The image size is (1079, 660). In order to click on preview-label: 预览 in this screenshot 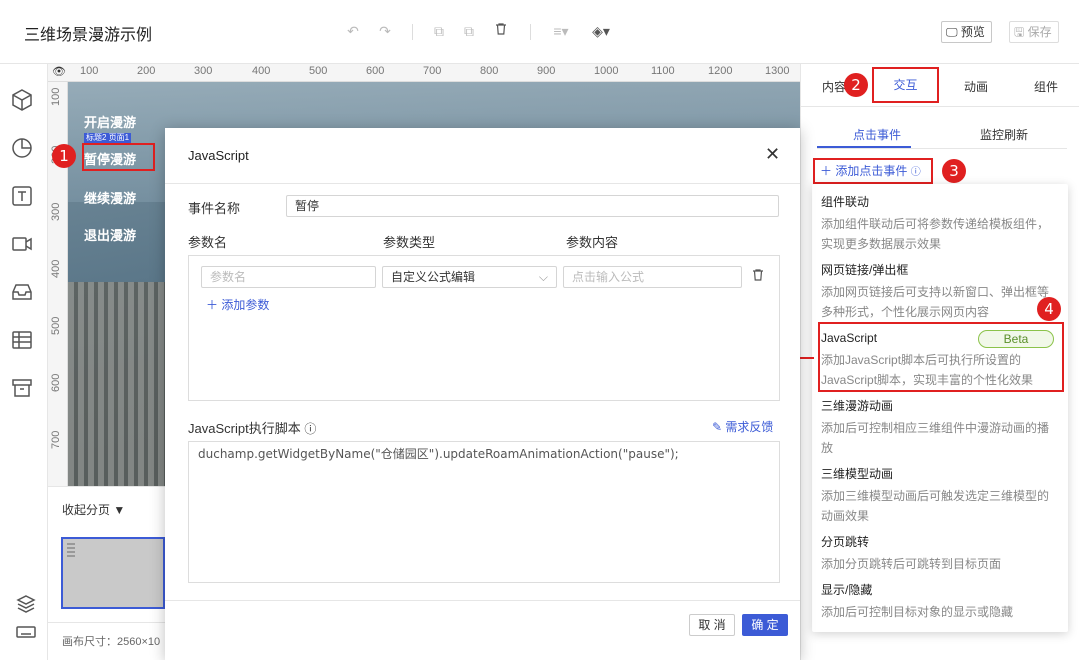, I will do `click(972, 32)`.